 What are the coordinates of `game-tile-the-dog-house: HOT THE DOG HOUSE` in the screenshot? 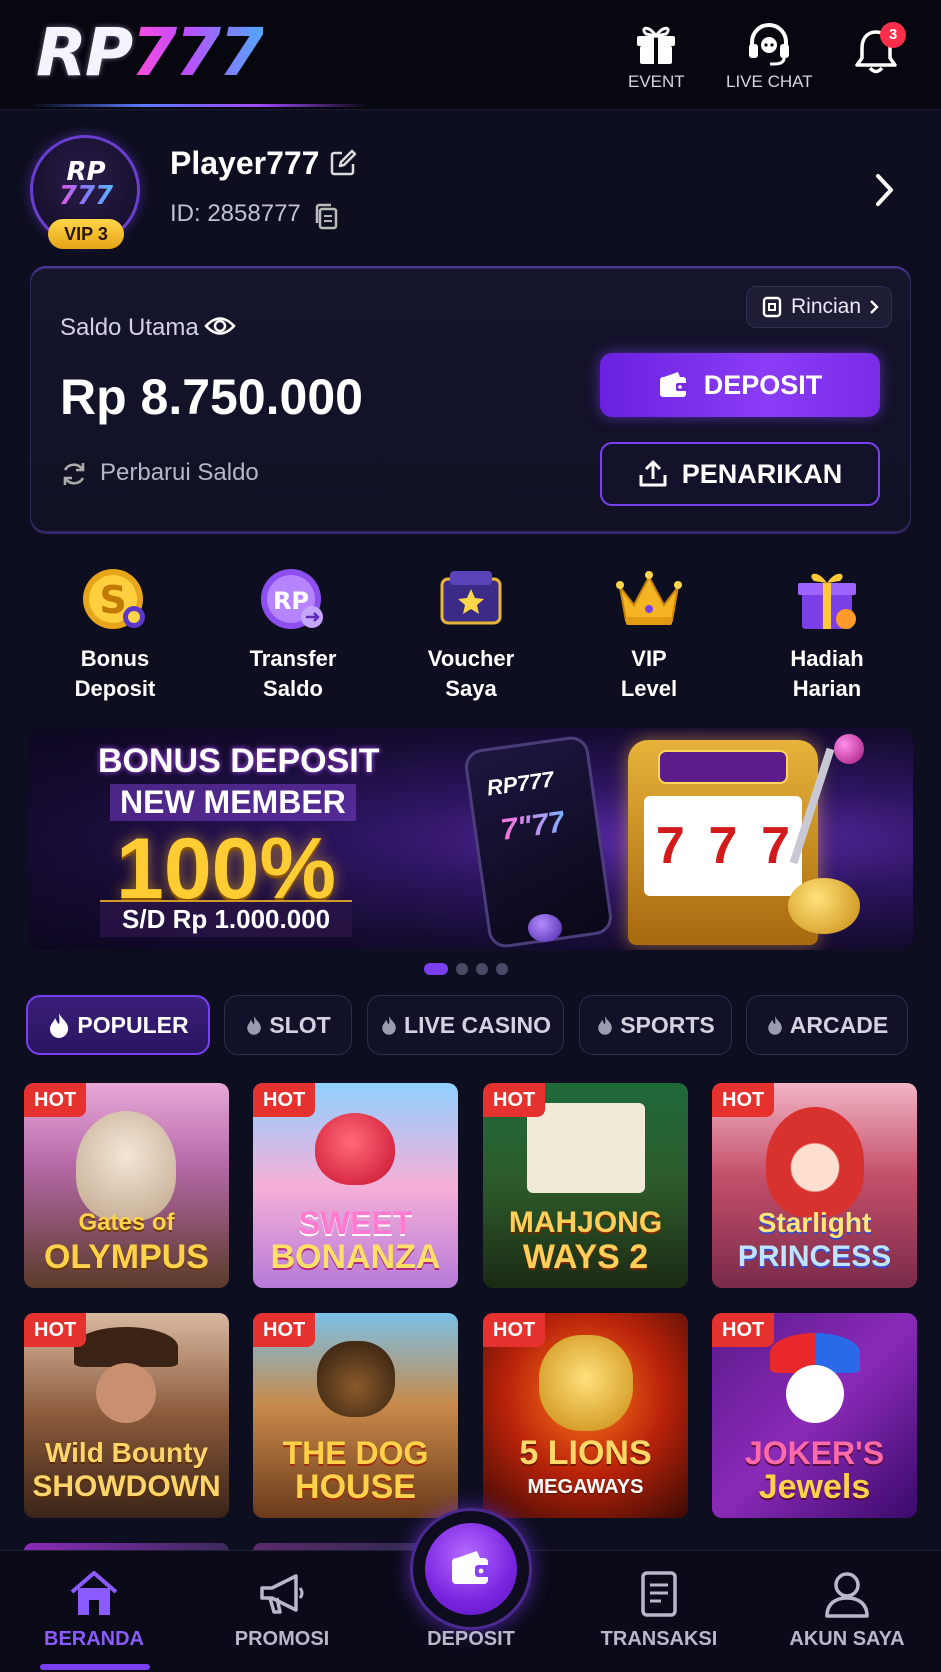 It's located at (355, 1415).